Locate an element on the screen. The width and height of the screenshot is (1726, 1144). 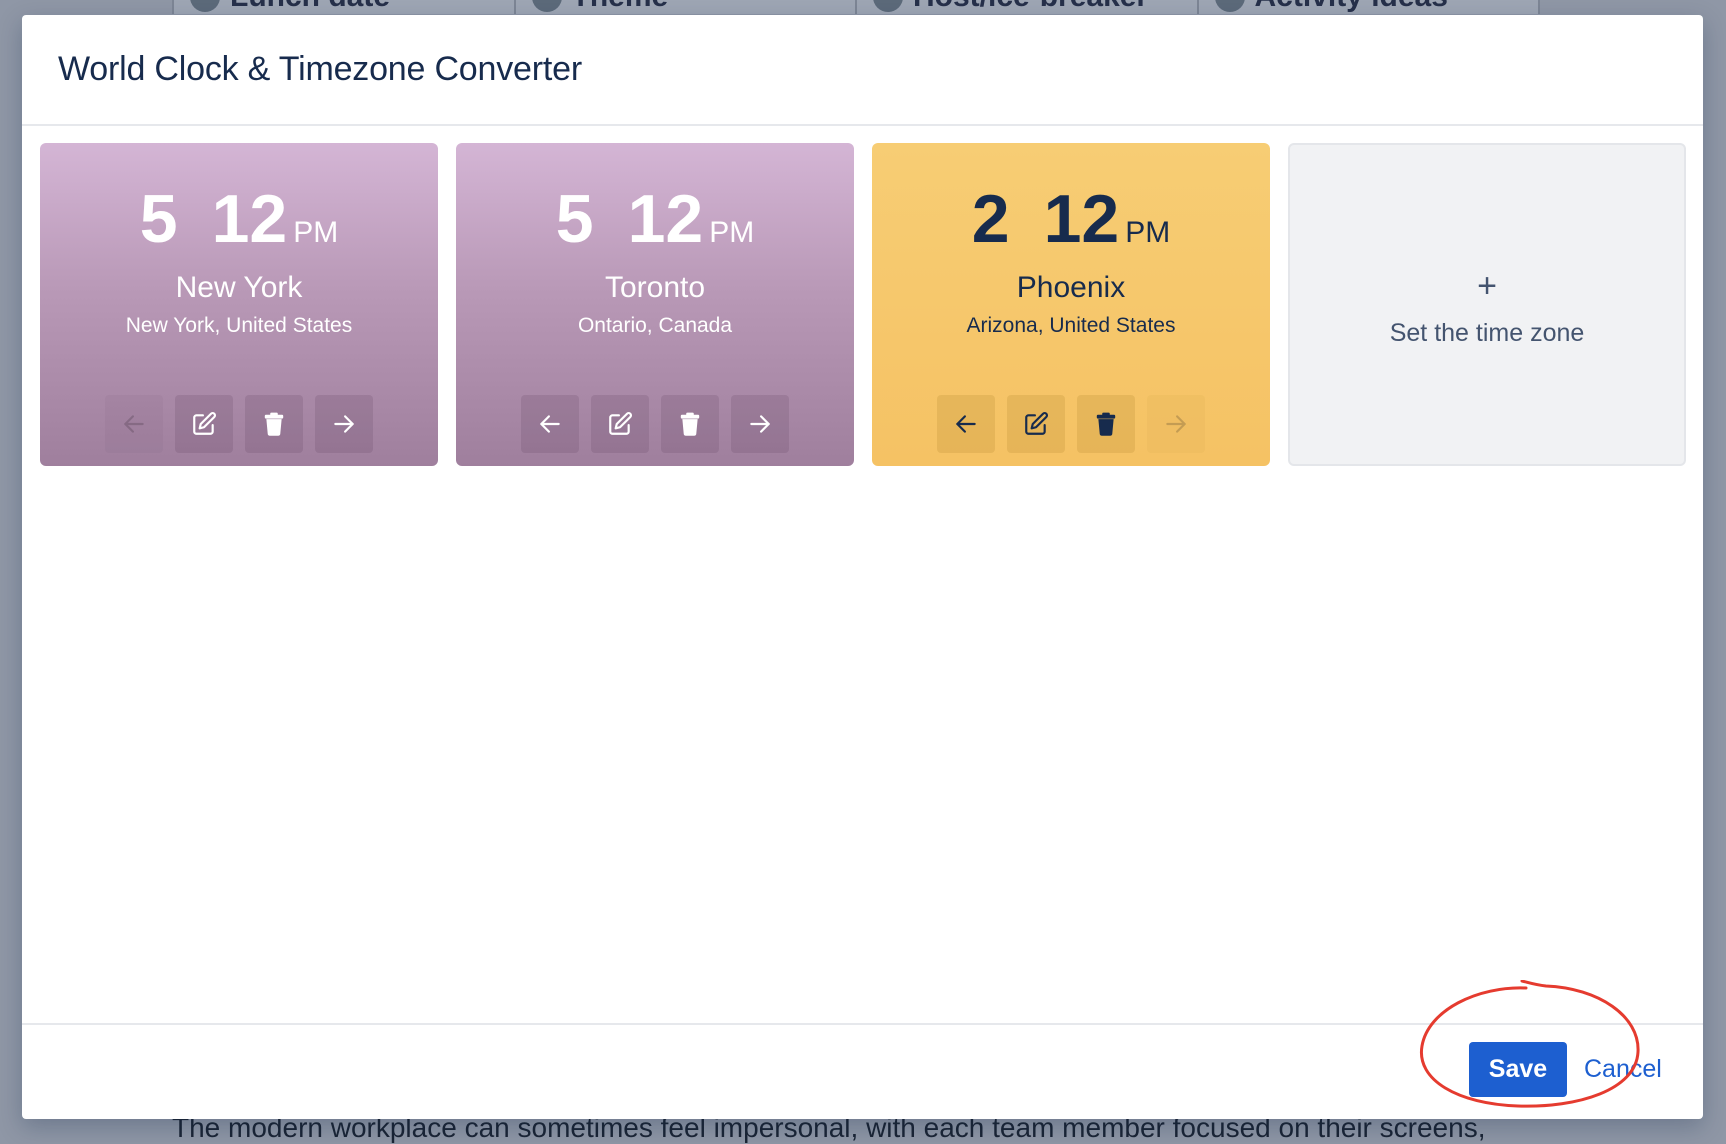
plus-icon: + is located at coordinates (1487, 286).